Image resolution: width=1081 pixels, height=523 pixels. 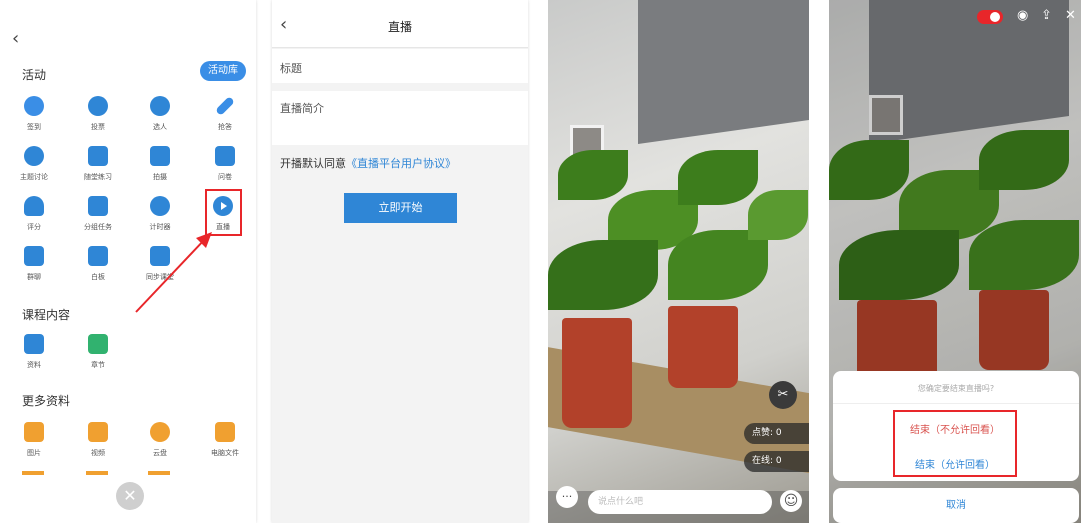 I want to click on course-item-materials: 资料, so click(x=34, y=352).